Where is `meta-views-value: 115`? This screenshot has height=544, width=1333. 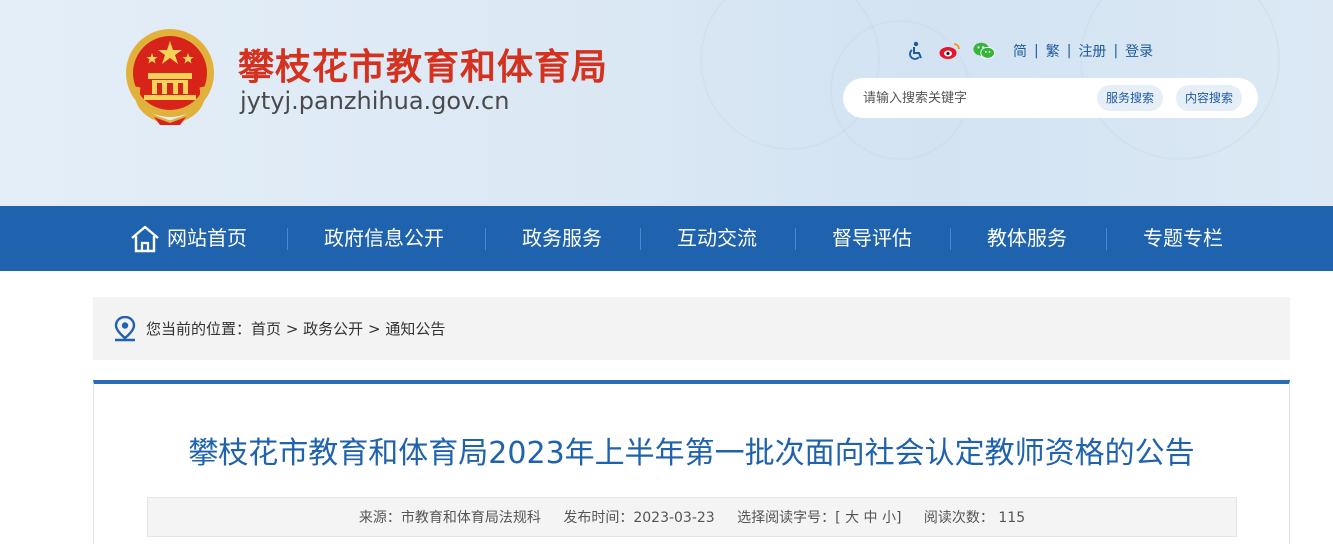 meta-views-value: 115 is located at coordinates (1012, 518).